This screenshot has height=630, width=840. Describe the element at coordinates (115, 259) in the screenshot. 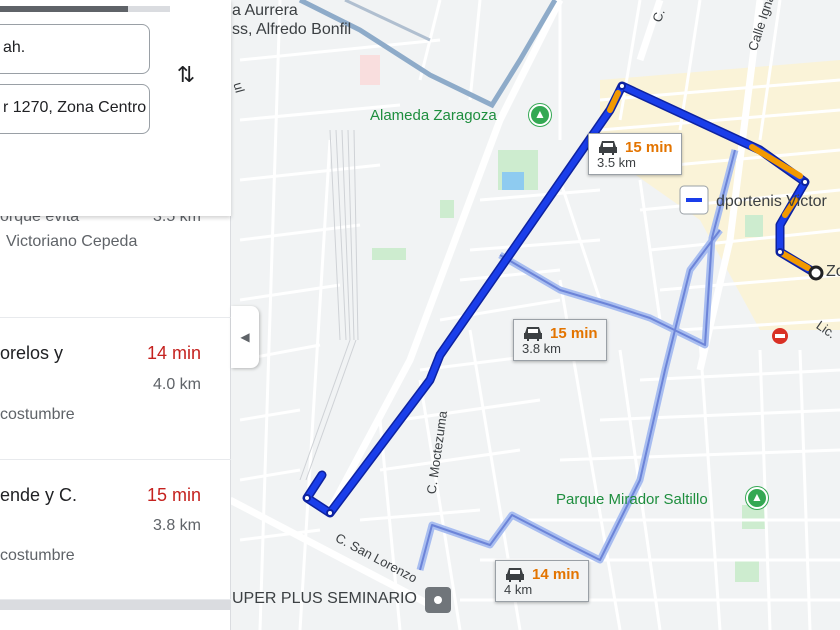

I see `route-option-1: orque evita 3.5 km Victoriano Cepeda` at that location.